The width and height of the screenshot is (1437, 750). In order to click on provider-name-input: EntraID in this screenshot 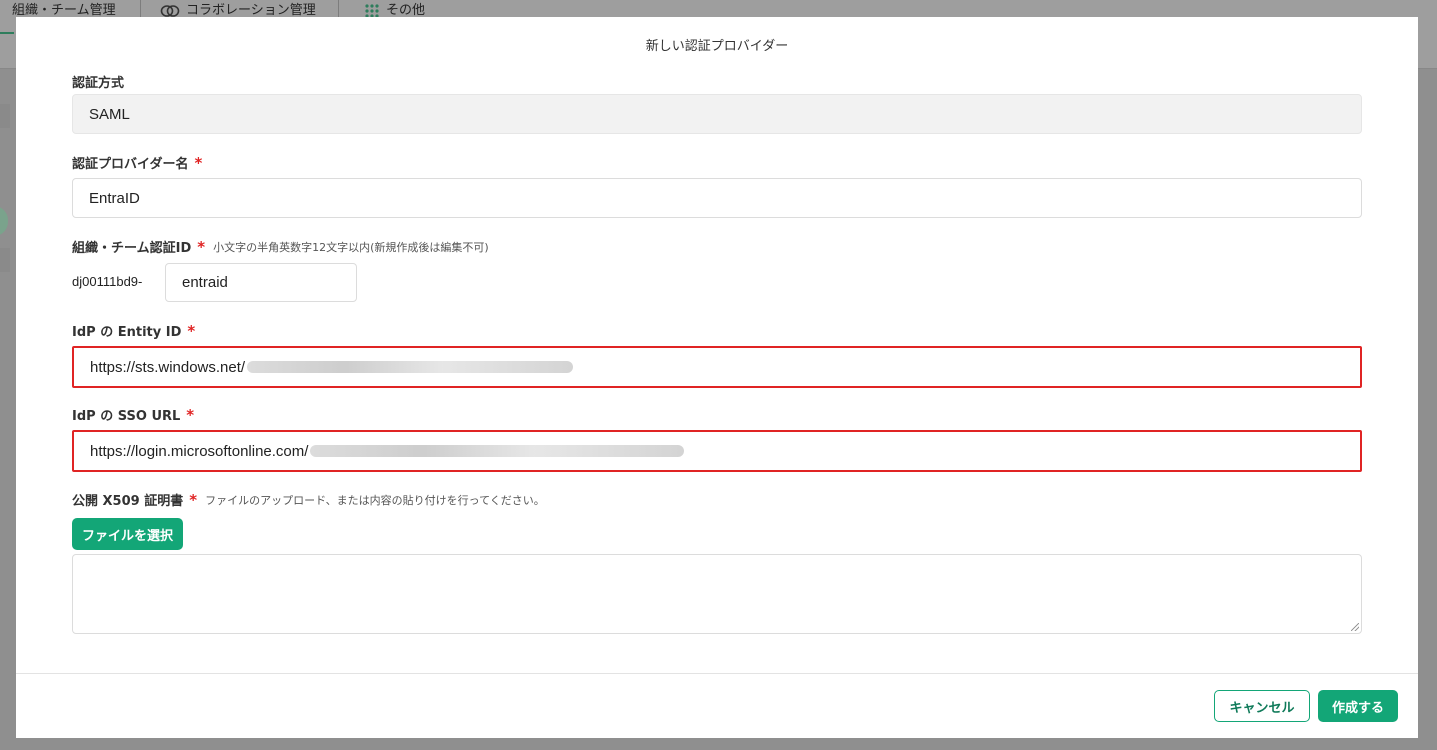, I will do `click(717, 198)`.